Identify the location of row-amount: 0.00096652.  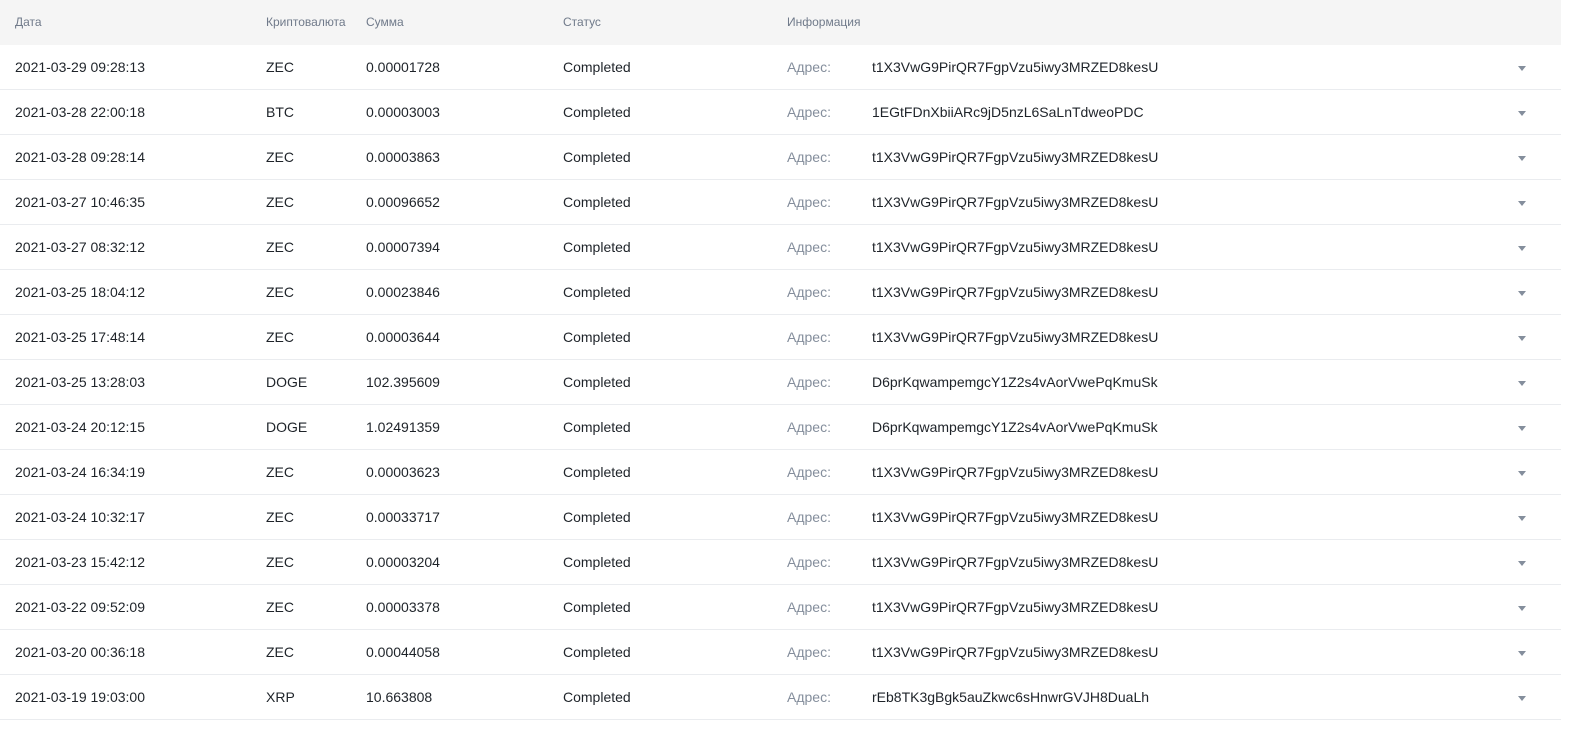
(403, 202).